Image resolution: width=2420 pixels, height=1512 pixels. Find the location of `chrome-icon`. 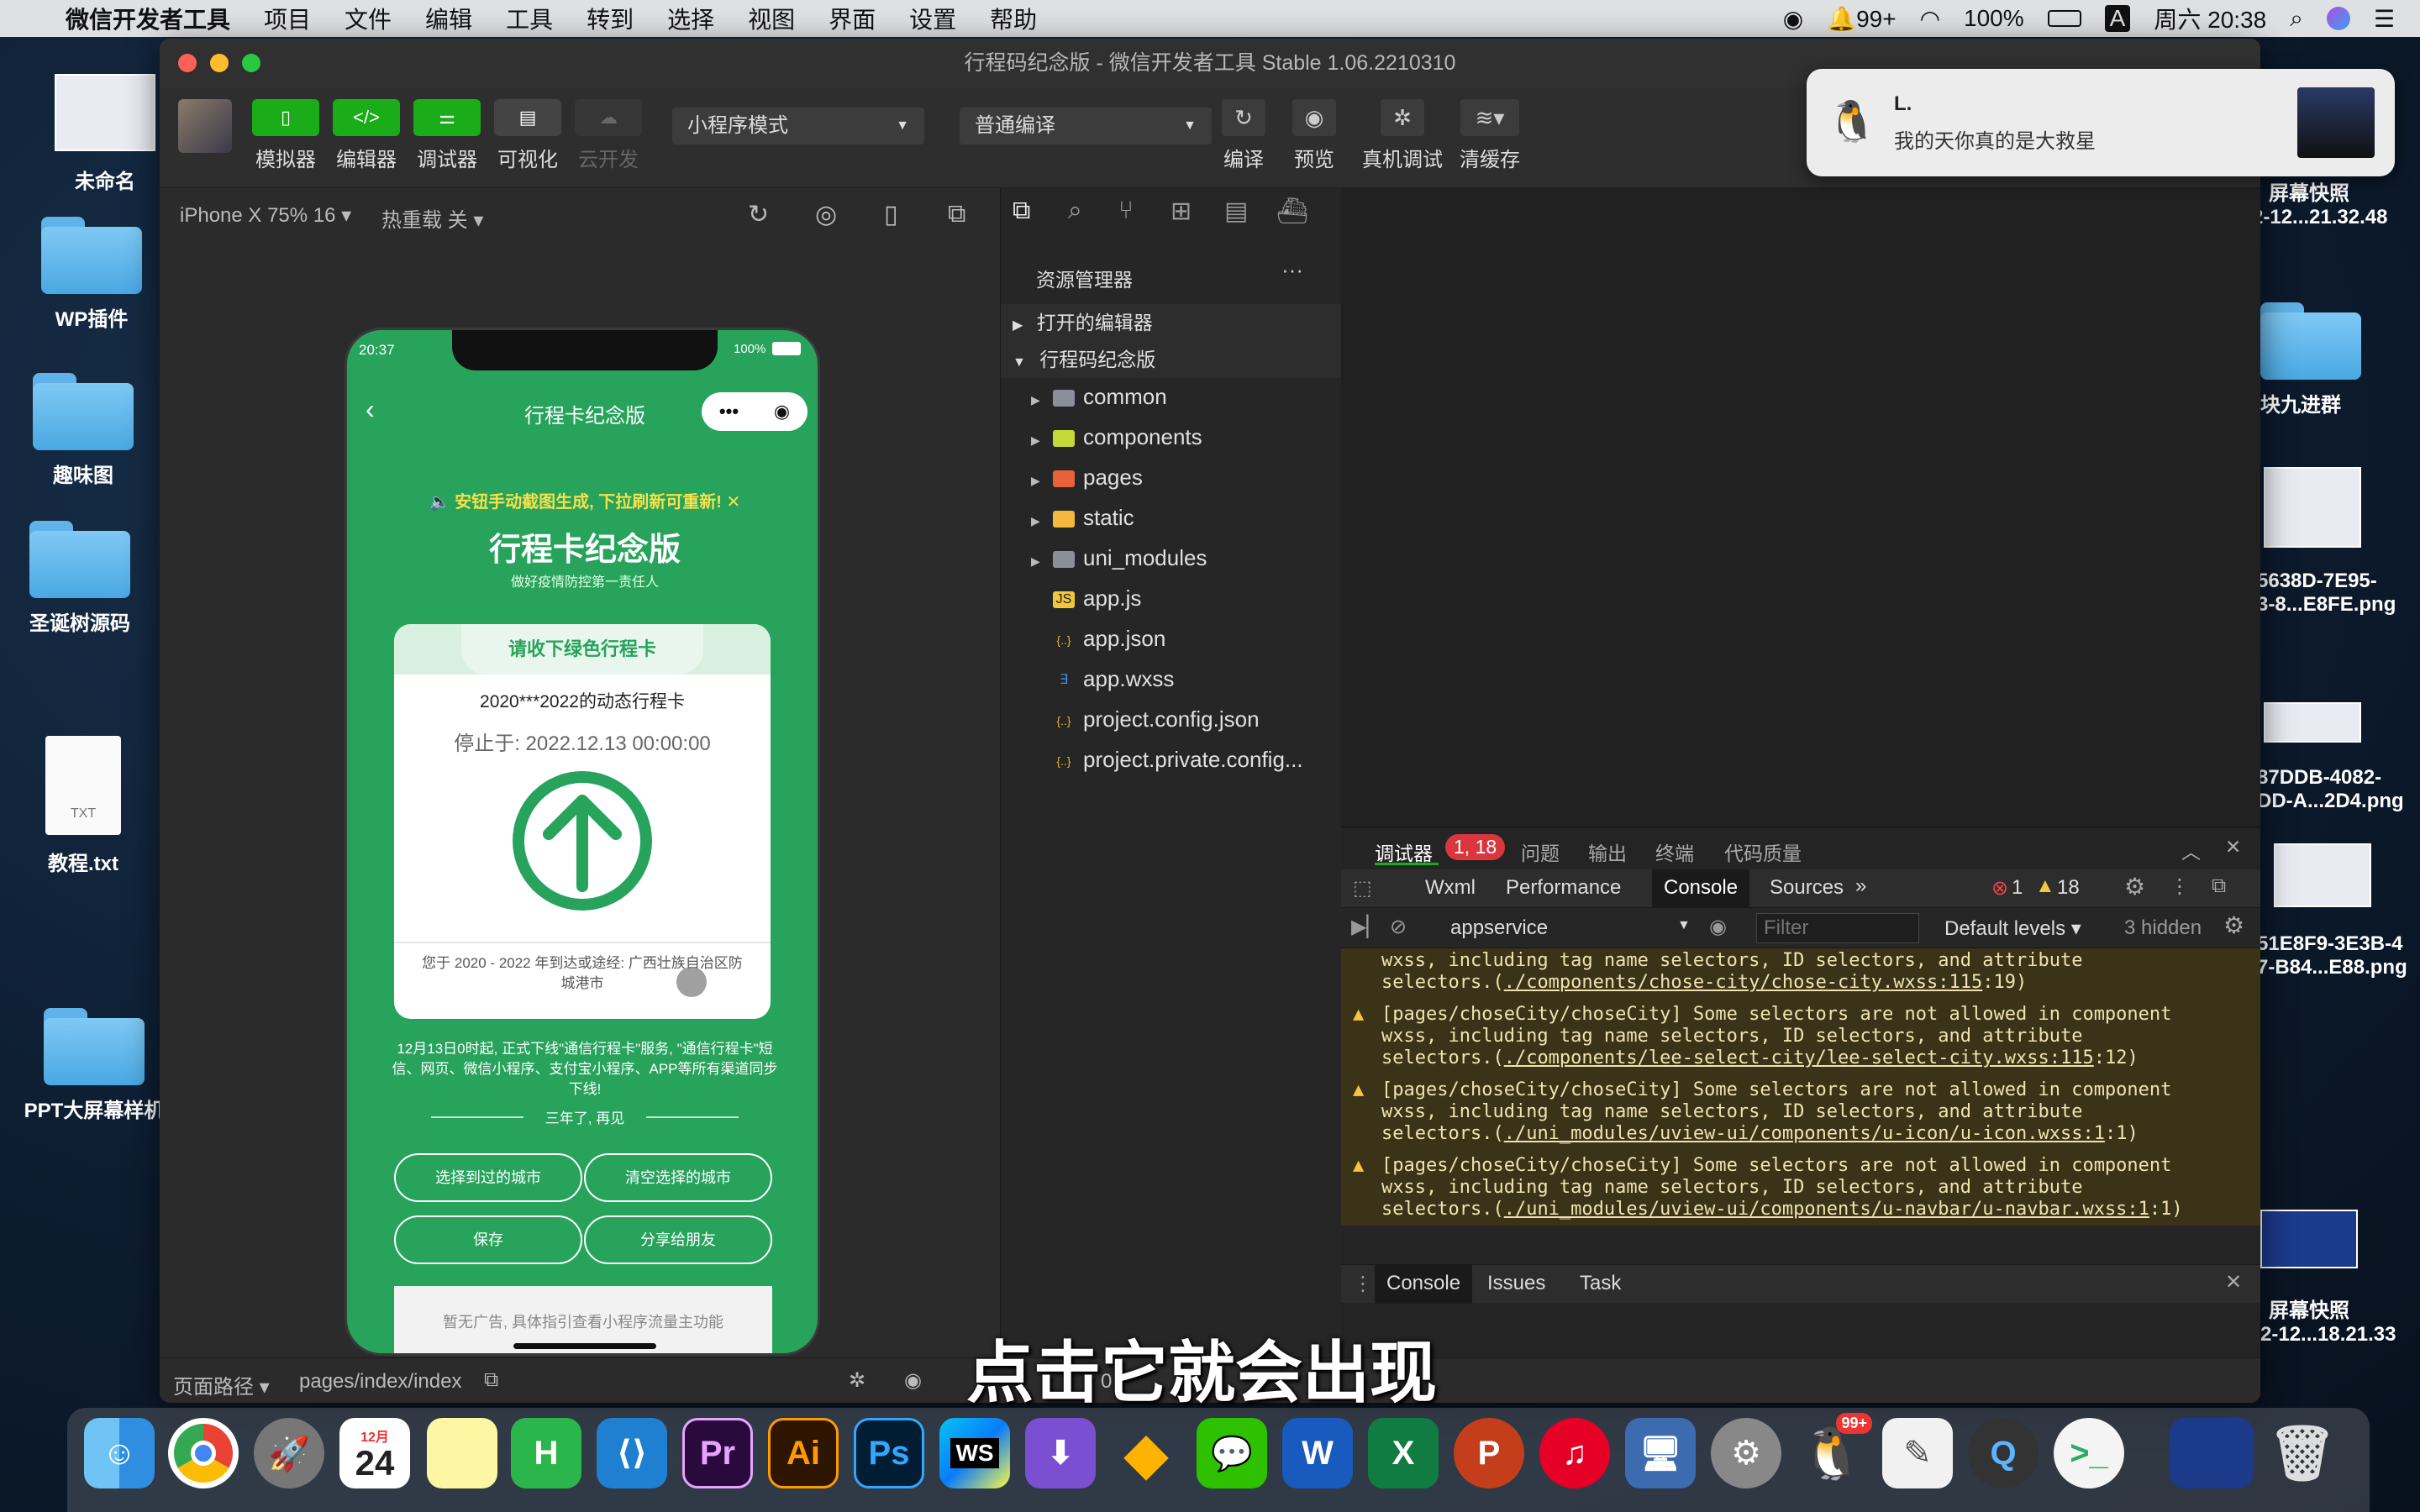

chrome-icon is located at coordinates (203, 1453).